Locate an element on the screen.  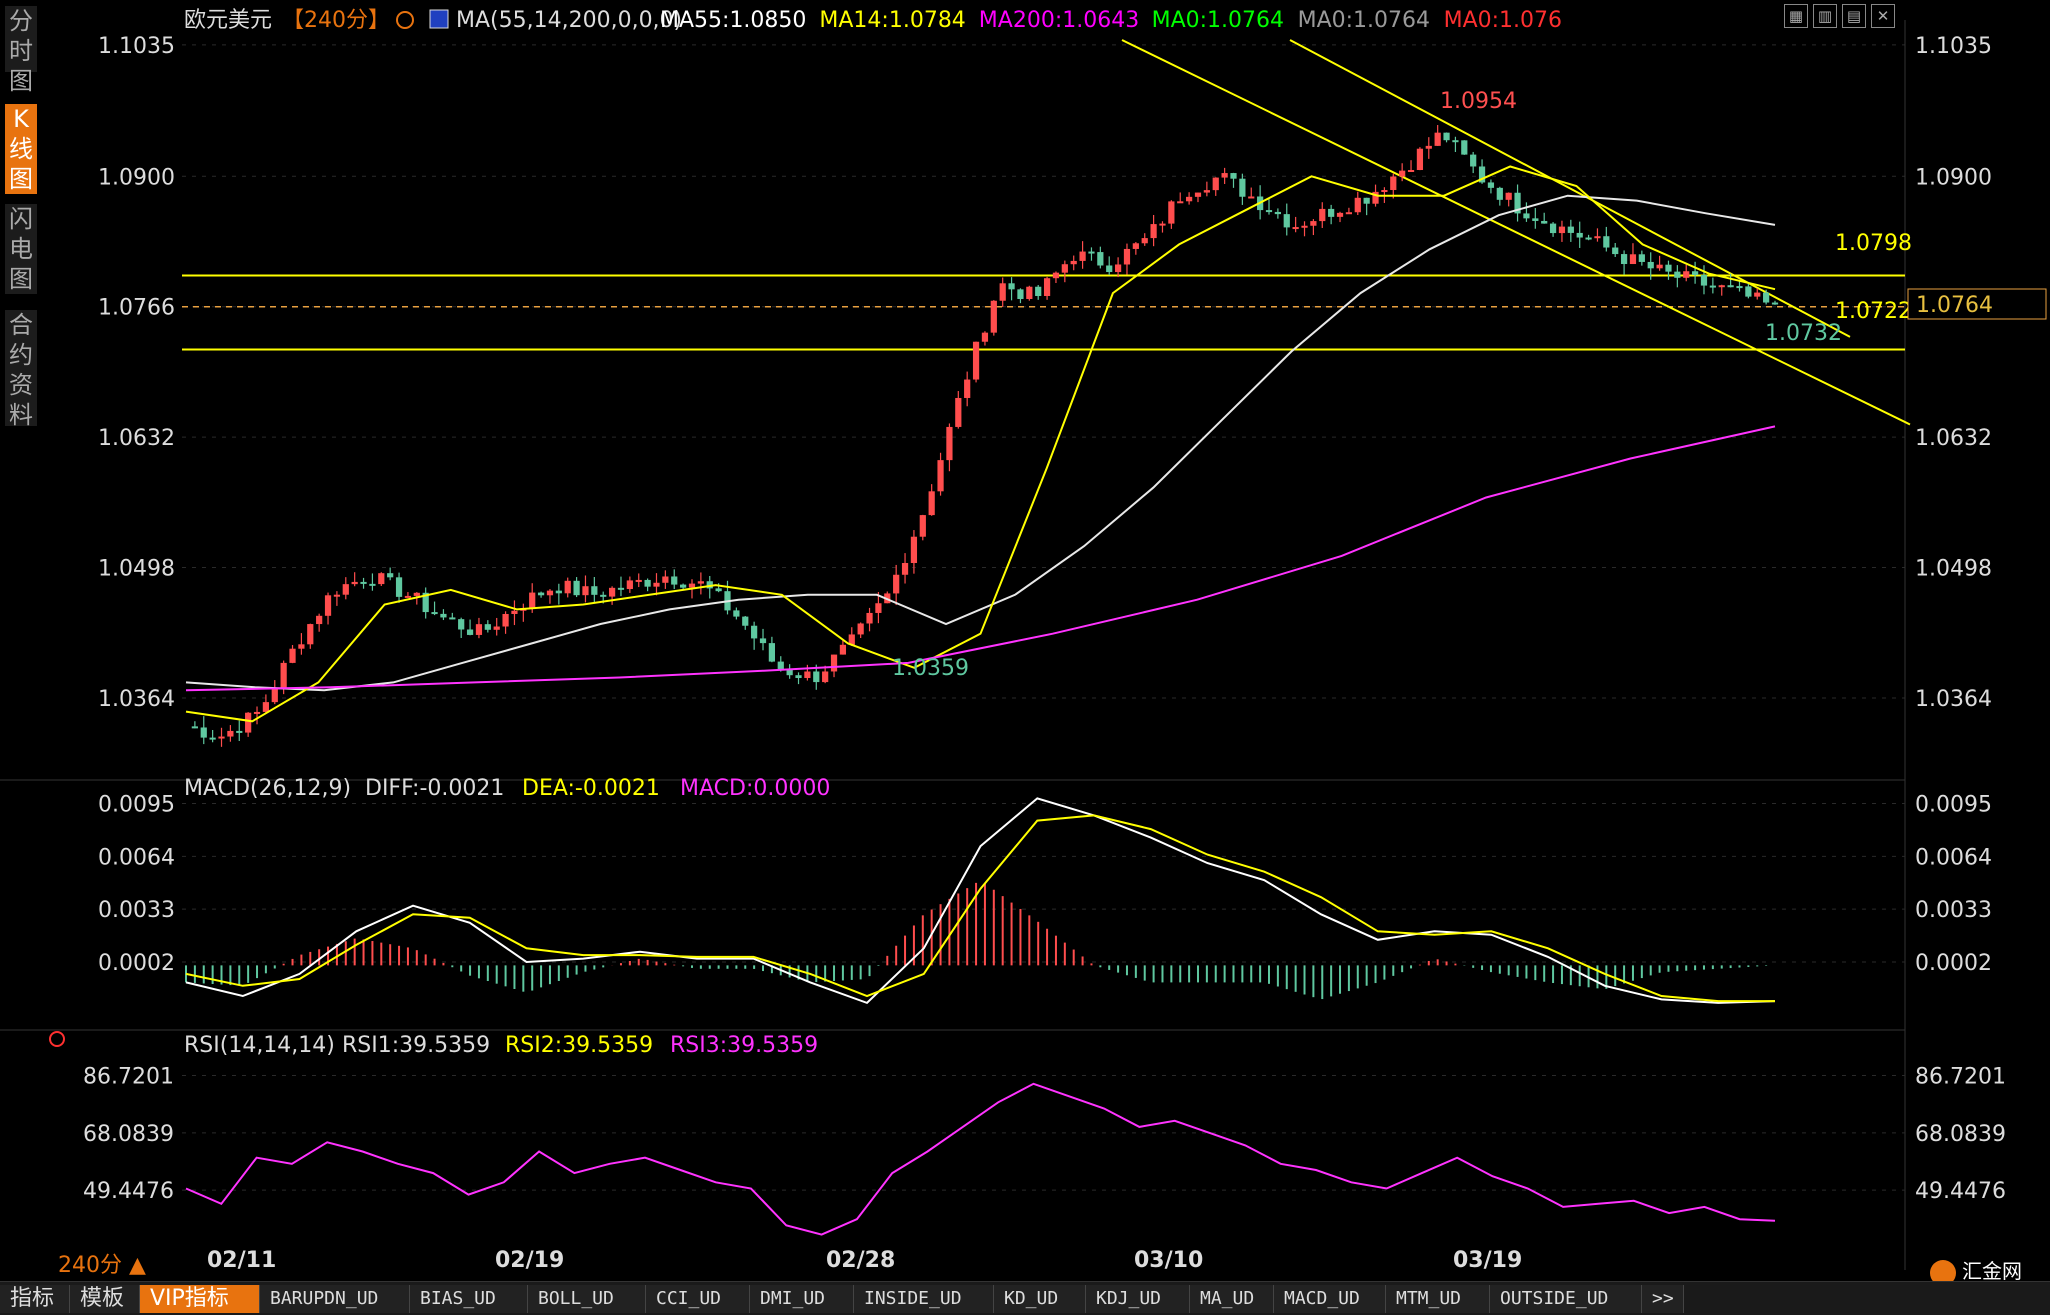
y-tick-right: 1.1035 is located at coordinates (1953, 46).